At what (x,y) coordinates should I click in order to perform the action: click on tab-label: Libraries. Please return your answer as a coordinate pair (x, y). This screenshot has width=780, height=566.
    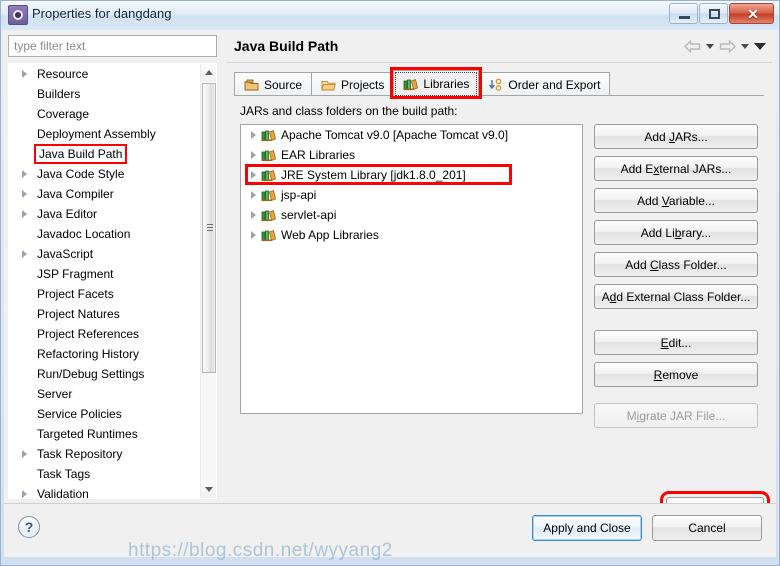
    Looking at the image, I should click on (446, 83).